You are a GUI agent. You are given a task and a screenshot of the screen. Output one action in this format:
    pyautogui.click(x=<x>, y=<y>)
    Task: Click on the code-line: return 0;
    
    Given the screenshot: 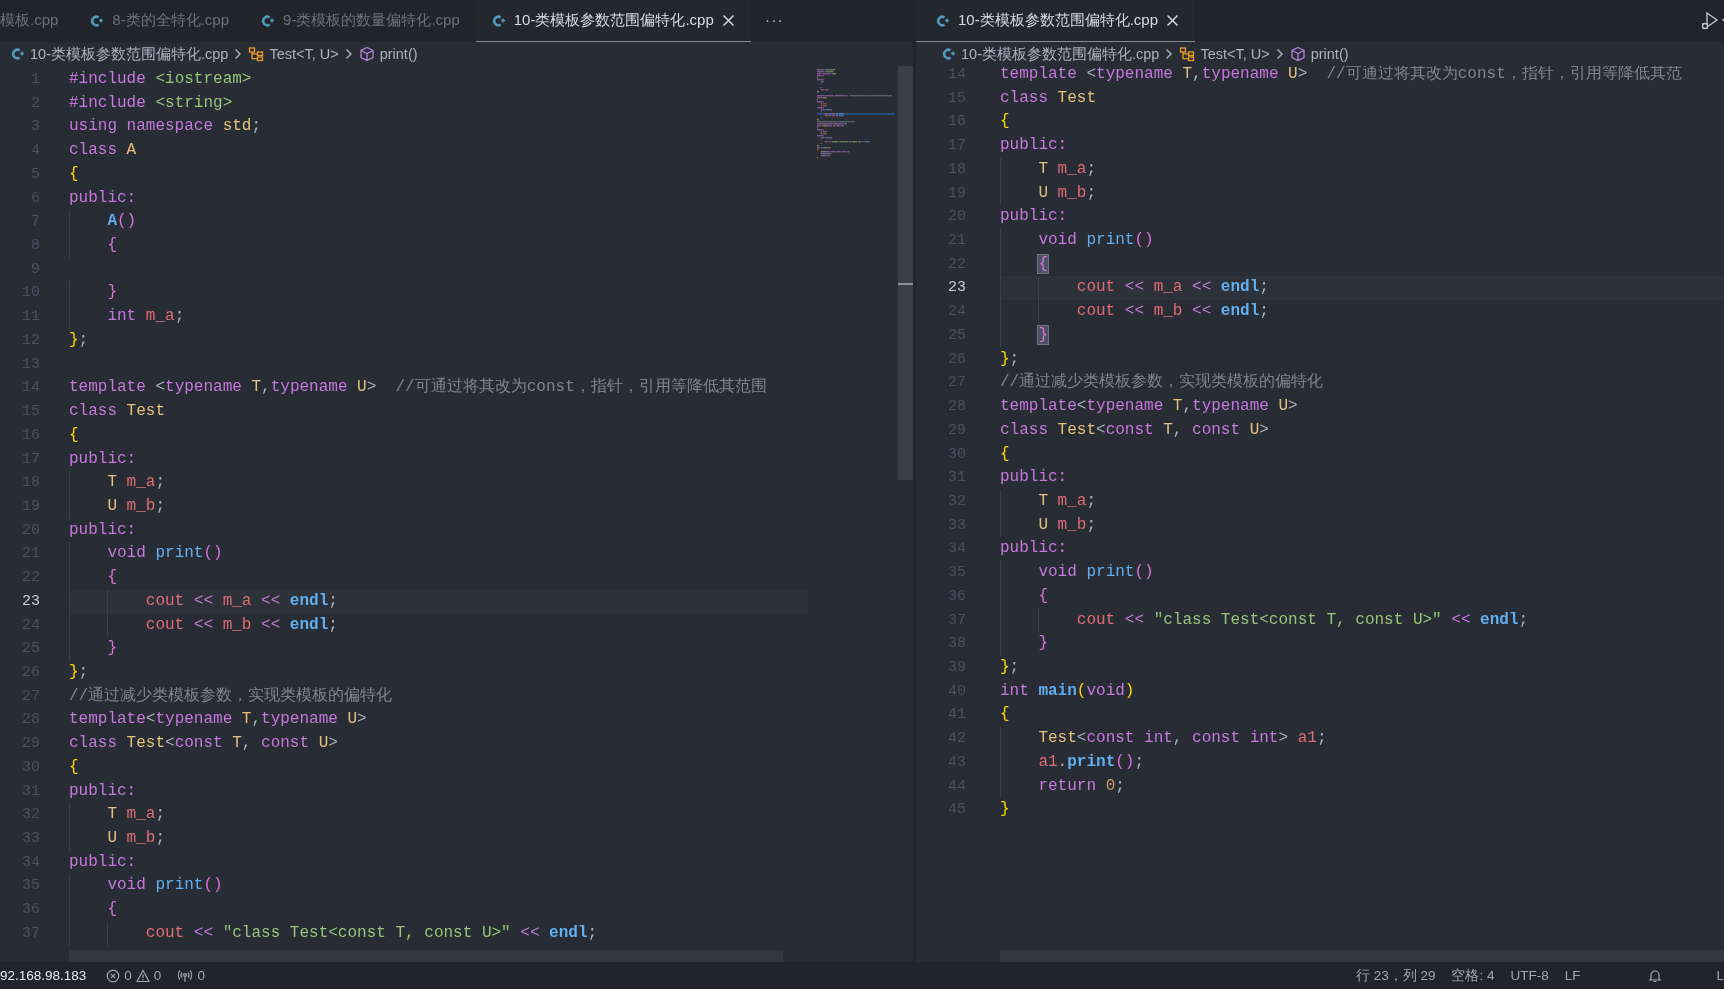 What is the action you would take?
    pyautogui.click(x=1081, y=785)
    